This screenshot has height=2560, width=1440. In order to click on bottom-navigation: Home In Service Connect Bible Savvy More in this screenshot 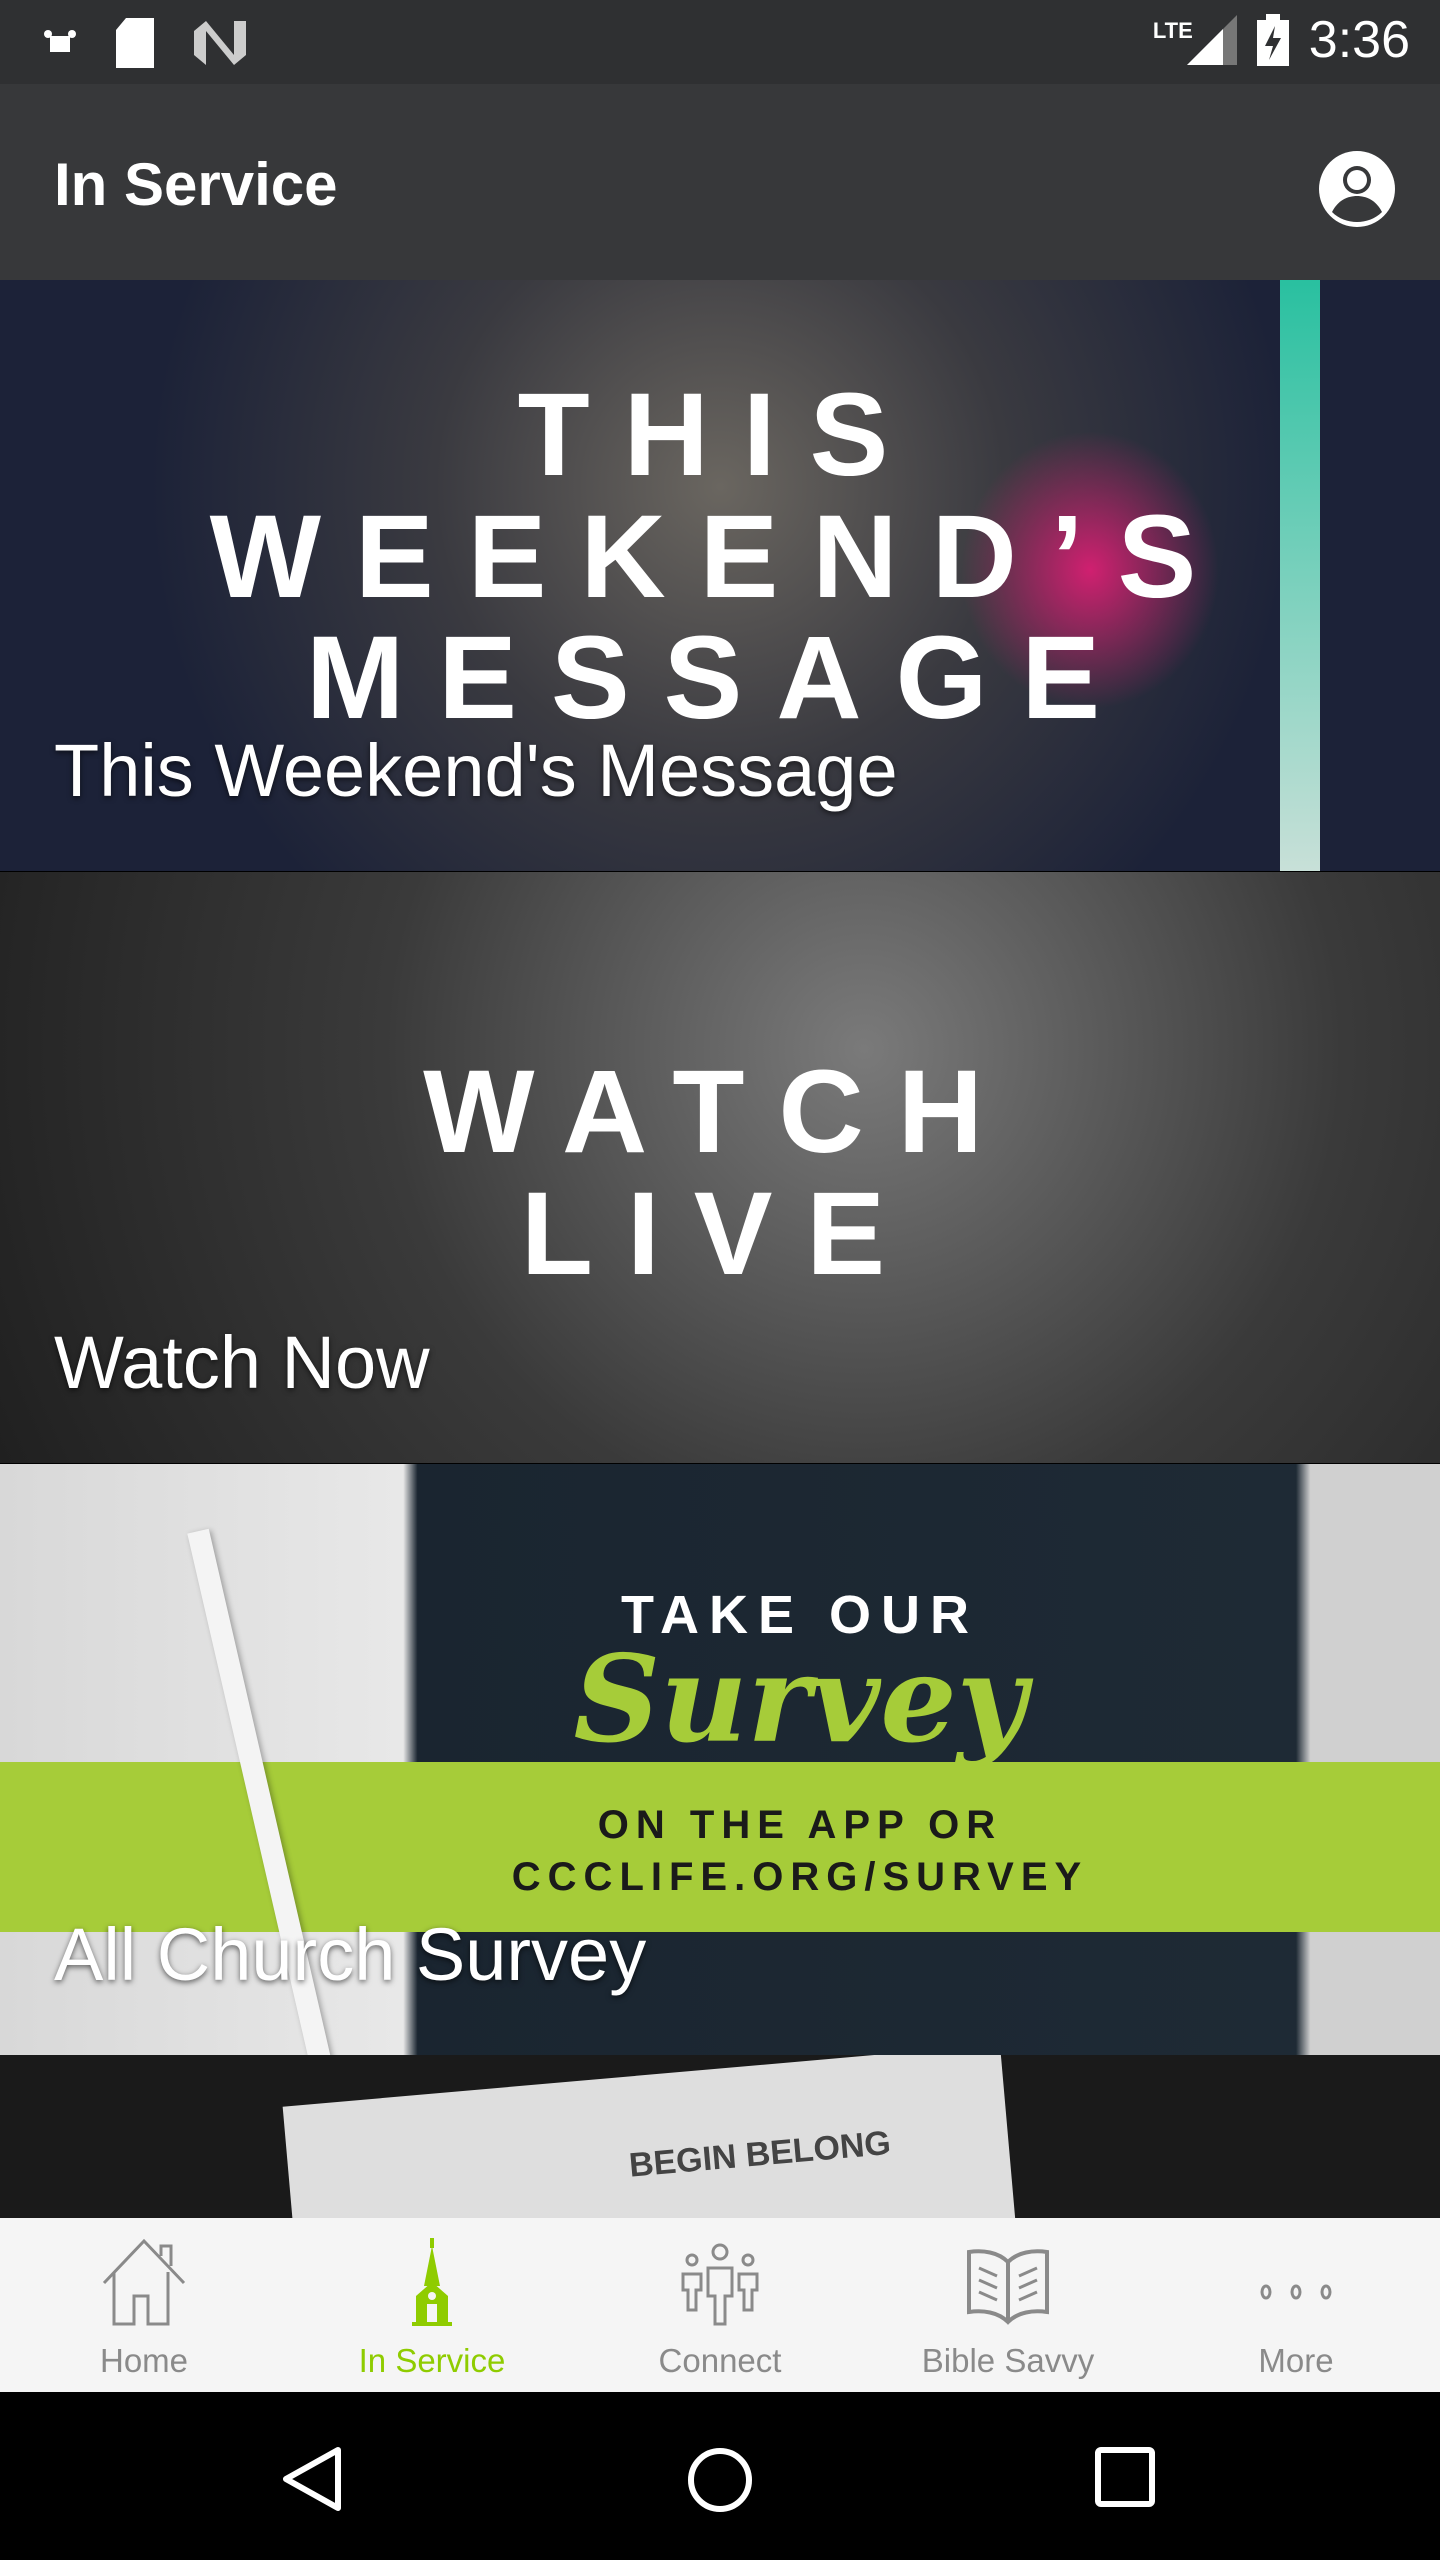, I will do `click(720, 2305)`.